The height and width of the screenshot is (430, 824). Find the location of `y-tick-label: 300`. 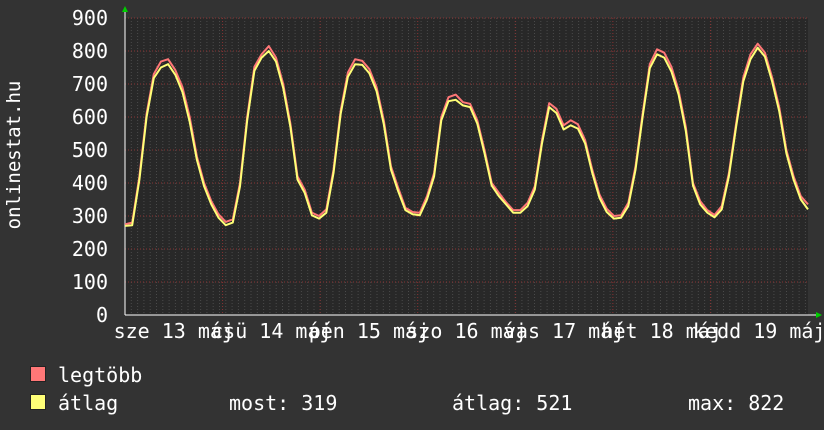

y-tick-label: 300 is located at coordinates (90, 216).